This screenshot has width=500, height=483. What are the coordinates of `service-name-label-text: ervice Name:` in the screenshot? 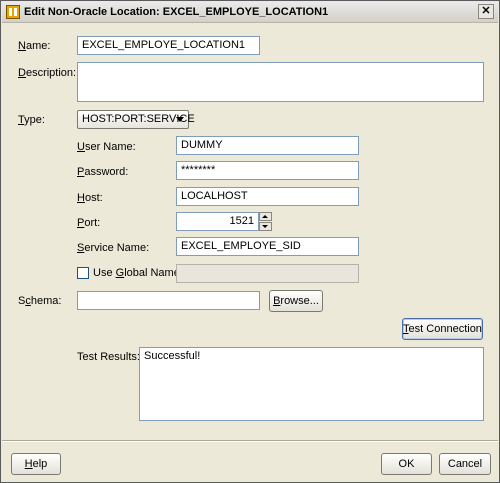 It's located at (117, 248).